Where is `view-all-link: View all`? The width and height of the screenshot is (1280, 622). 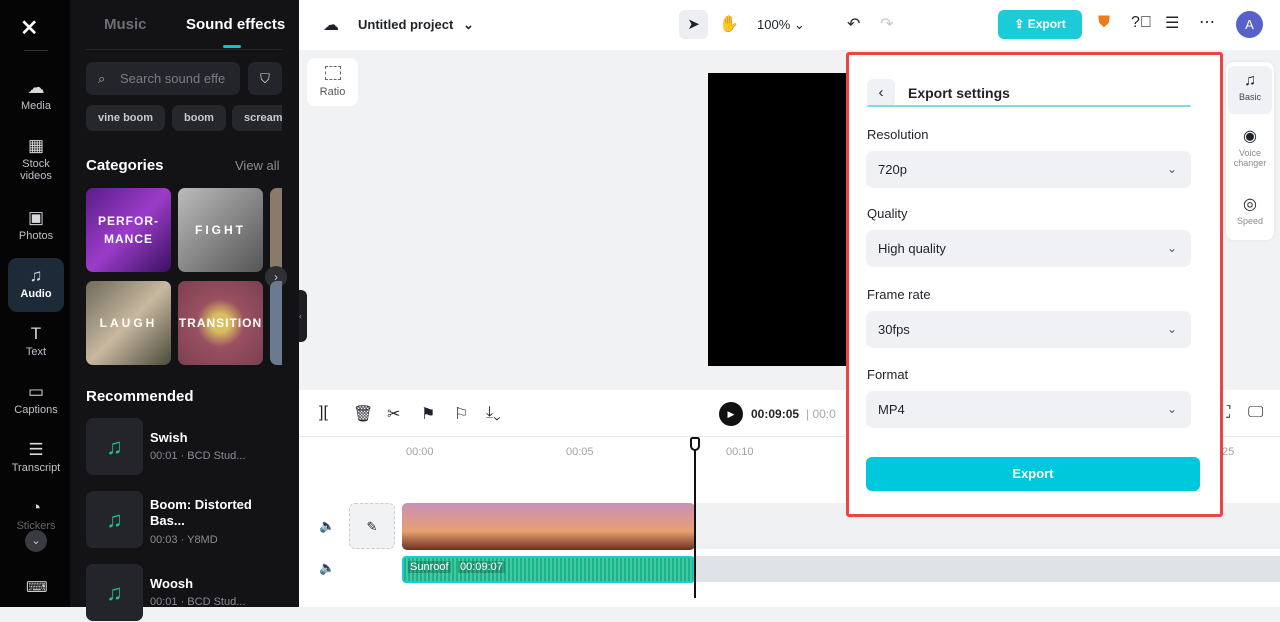 view-all-link: View all is located at coordinates (257, 165).